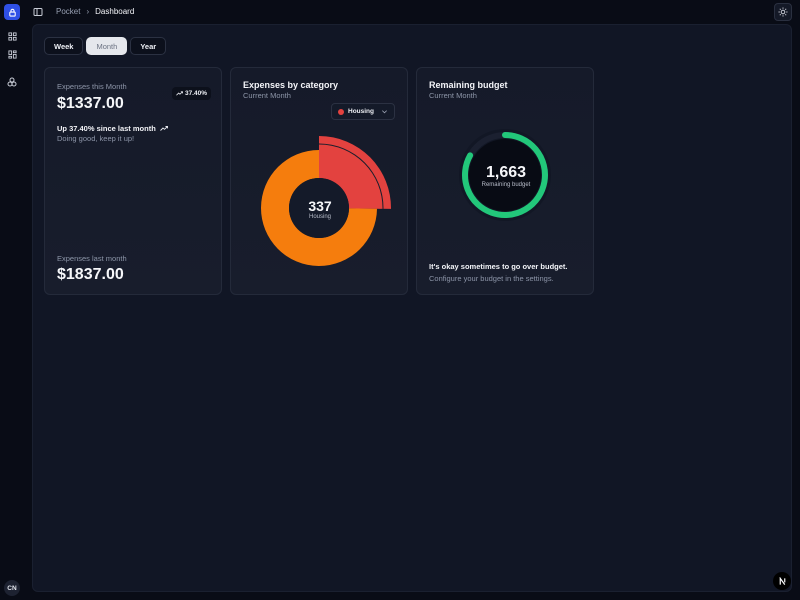 The width and height of the screenshot is (800, 600). I want to click on expenses-this-month-value: $1337.00, so click(90, 103).